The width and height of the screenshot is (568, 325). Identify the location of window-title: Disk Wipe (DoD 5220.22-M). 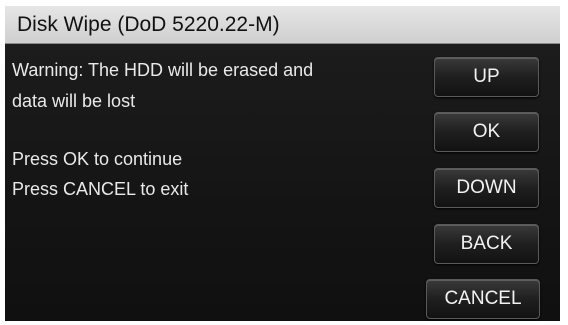
(148, 24).